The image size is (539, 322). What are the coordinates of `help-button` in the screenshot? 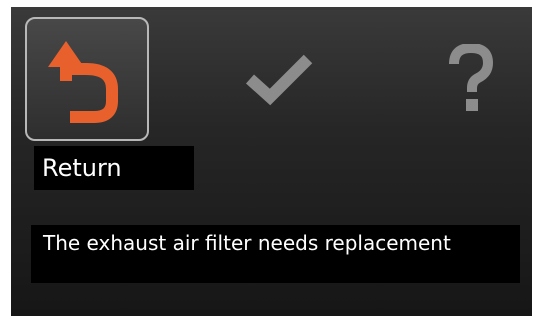 It's located at (470, 79).